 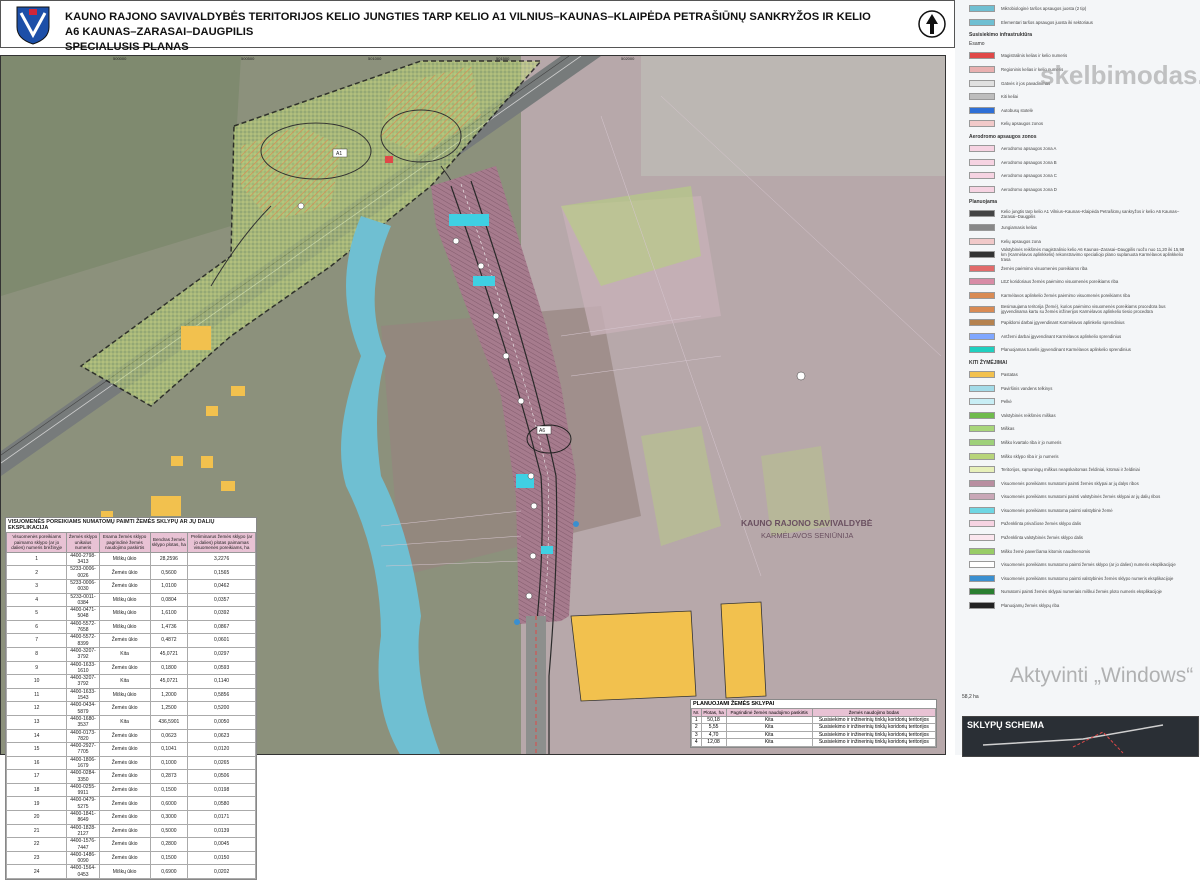 What do you see at coordinates (1077, 269) in the screenshot?
I see `legend-item: Žemės paėmimo visuomenės poreikiams riba` at bounding box center [1077, 269].